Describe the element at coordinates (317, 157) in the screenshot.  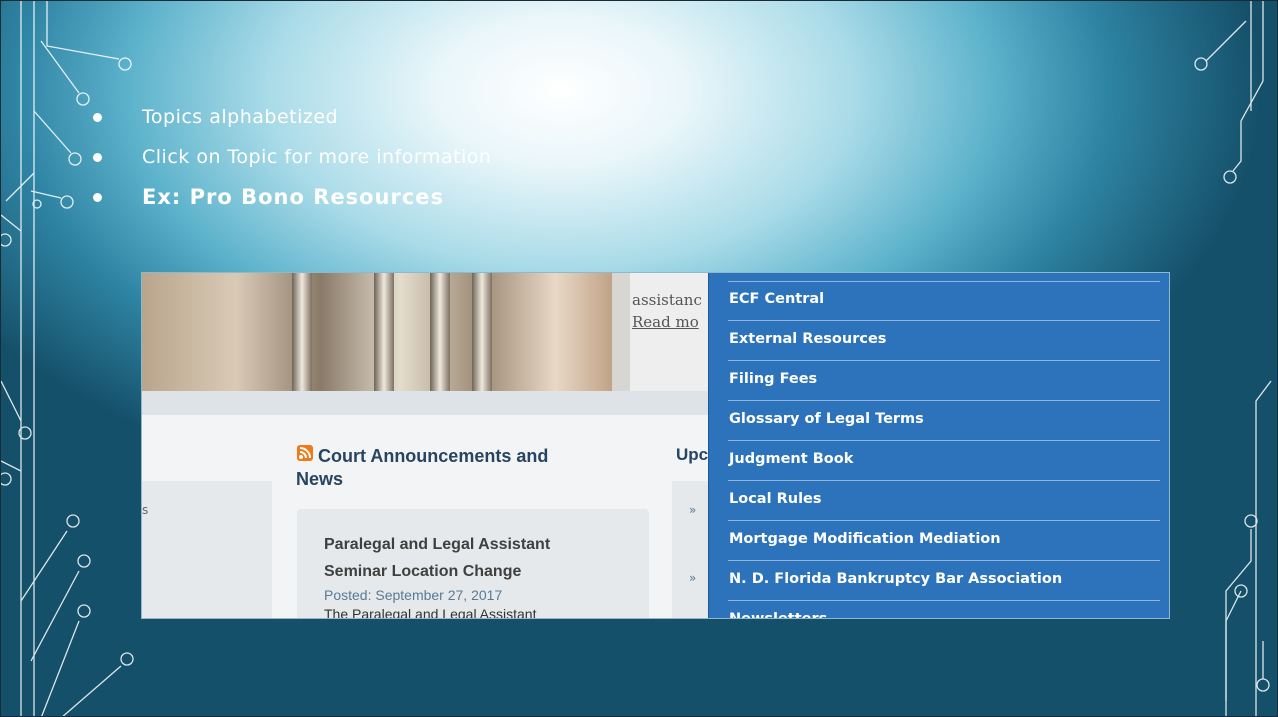
I see `bullet-text: Click on Topic for more information` at that location.